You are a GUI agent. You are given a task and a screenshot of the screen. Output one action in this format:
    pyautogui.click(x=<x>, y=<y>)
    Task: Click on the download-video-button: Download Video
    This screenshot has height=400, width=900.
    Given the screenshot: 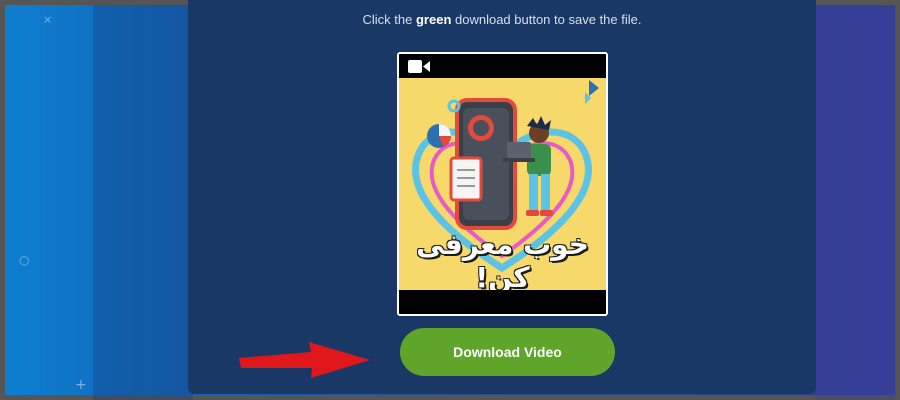 What is the action you would take?
    pyautogui.click(x=507, y=352)
    